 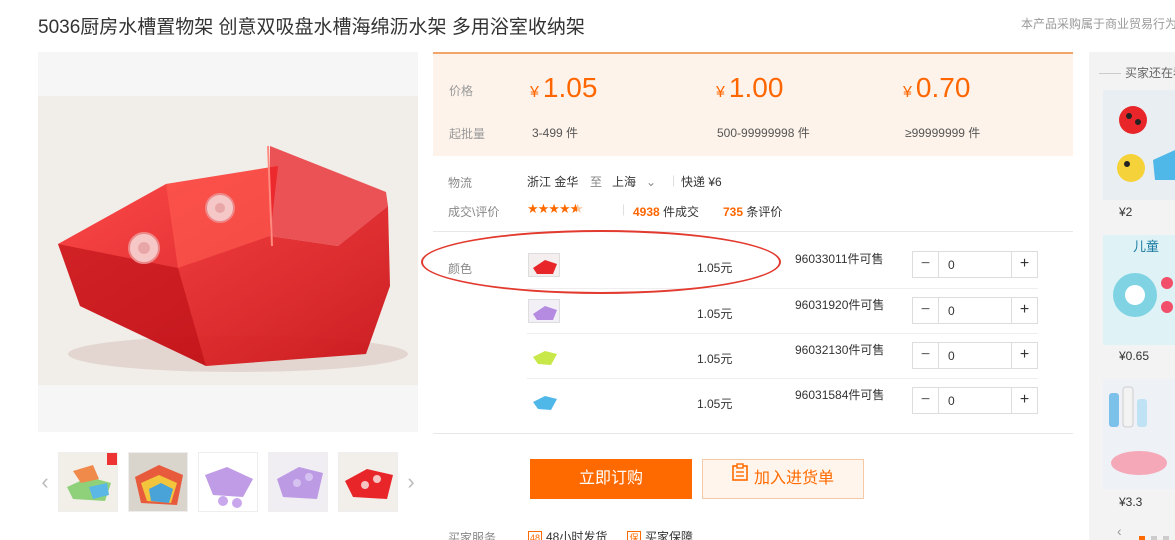 What do you see at coordinates (544, 356) in the screenshot?
I see `color-swatch-green` at bounding box center [544, 356].